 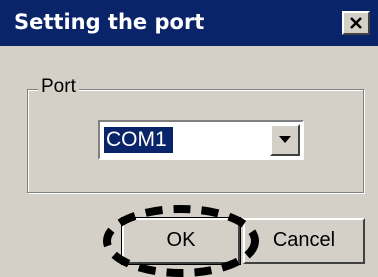 I want to click on chevron-down-icon, so click(x=285, y=139).